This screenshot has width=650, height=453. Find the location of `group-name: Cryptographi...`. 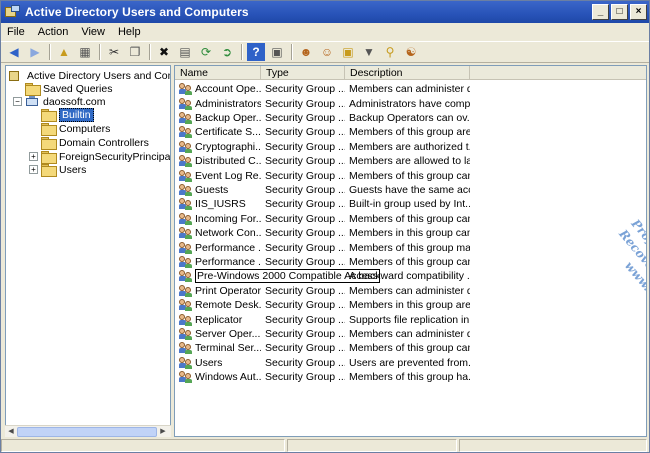

group-name: Cryptographi... is located at coordinates (228, 146).